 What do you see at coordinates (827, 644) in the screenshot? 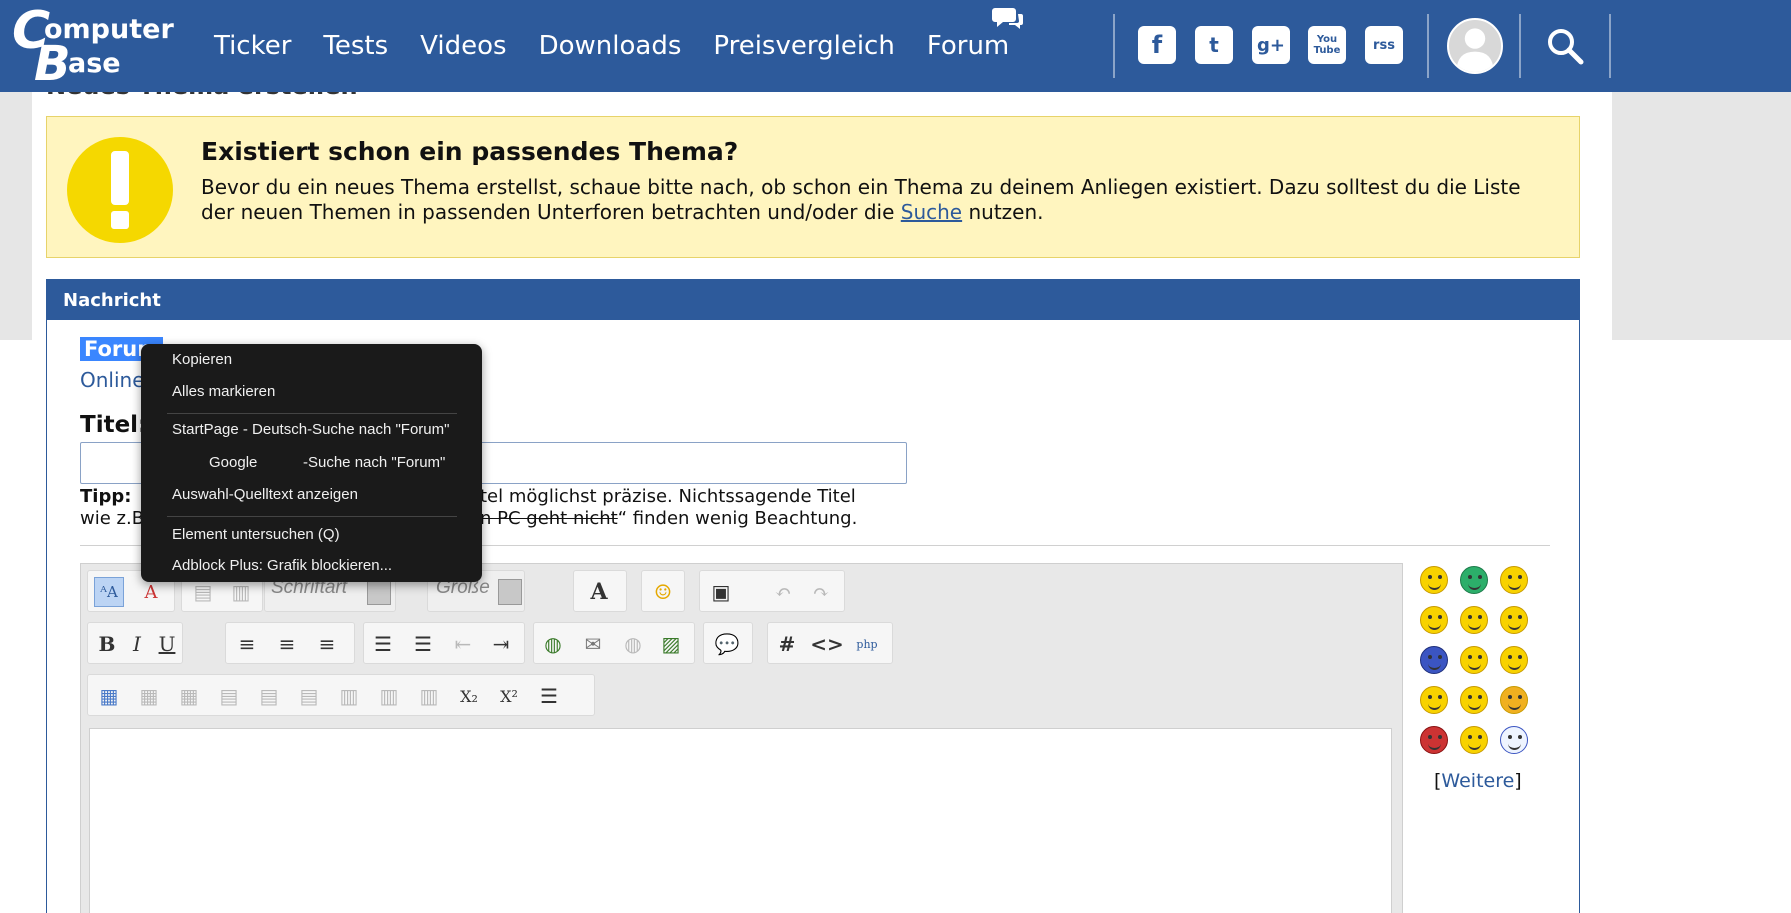
I see `code-icon: <>` at bounding box center [827, 644].